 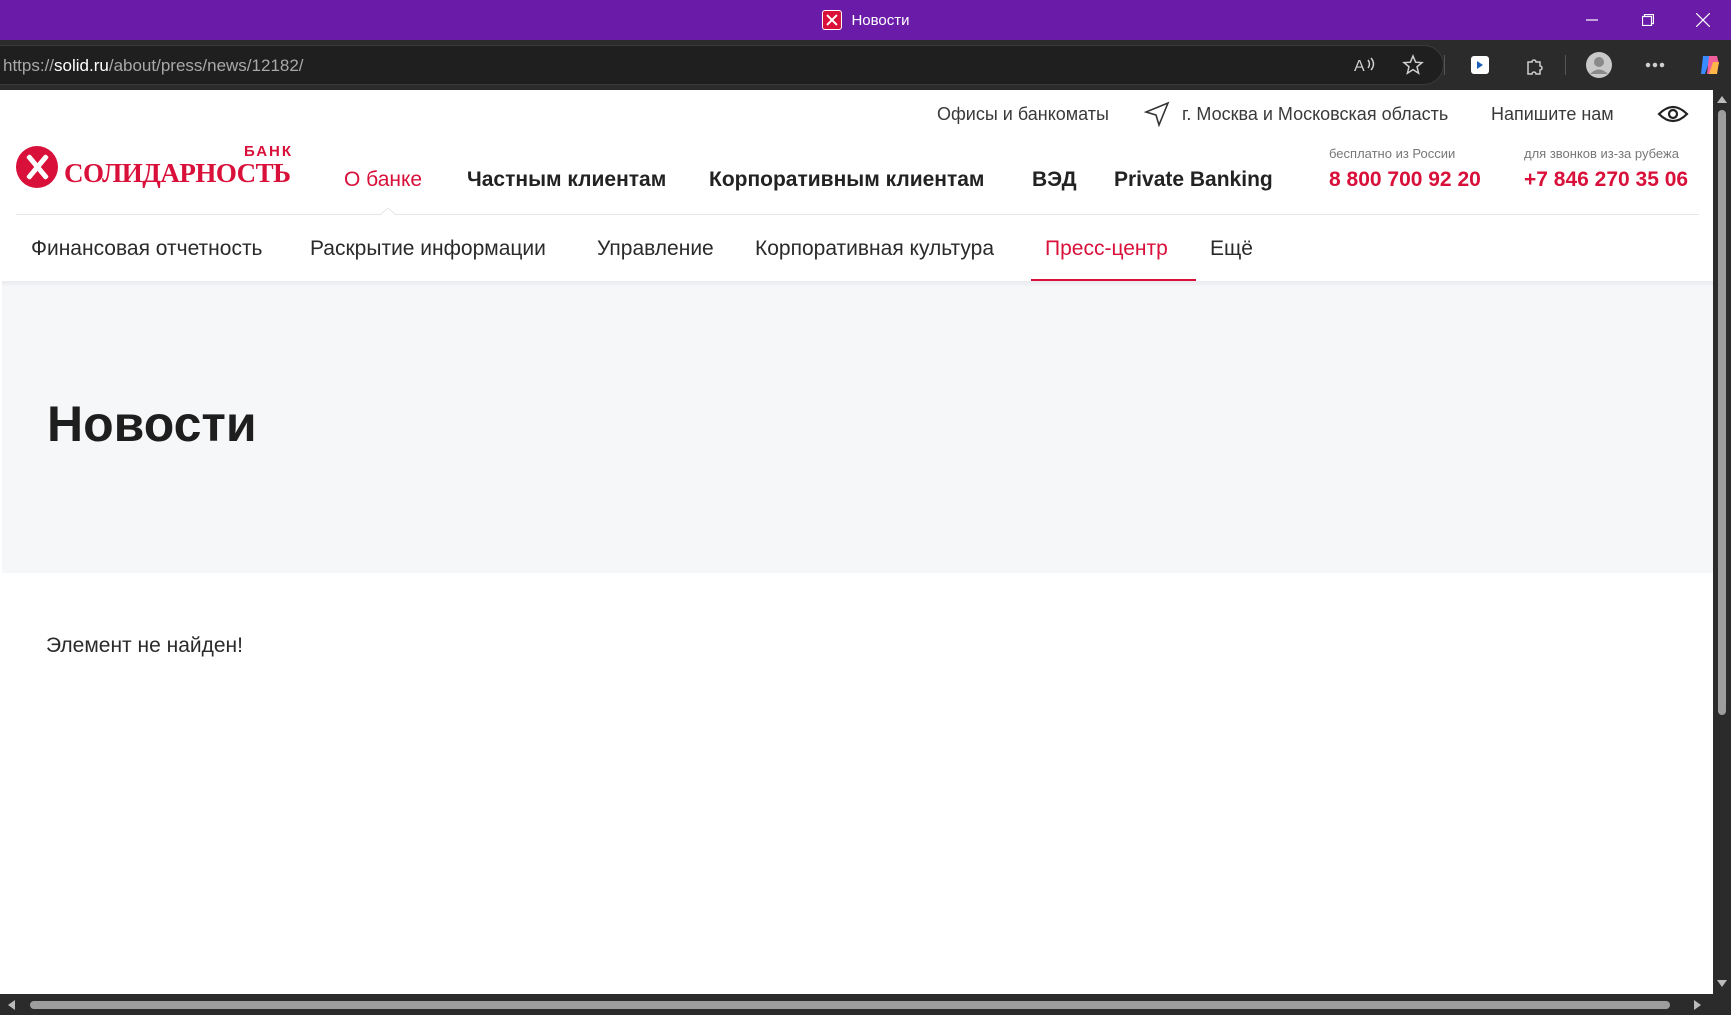 I want to click on more-menu-icon, so click(x=1655, y=65).